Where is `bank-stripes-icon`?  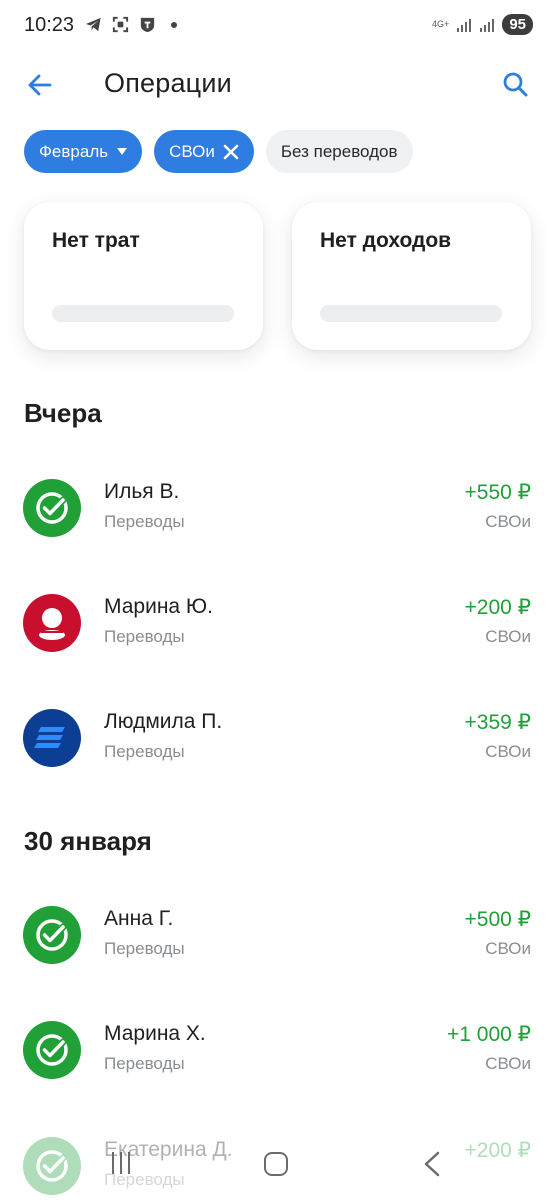 bank-stripes-icon is located at coordinates (52, 738).